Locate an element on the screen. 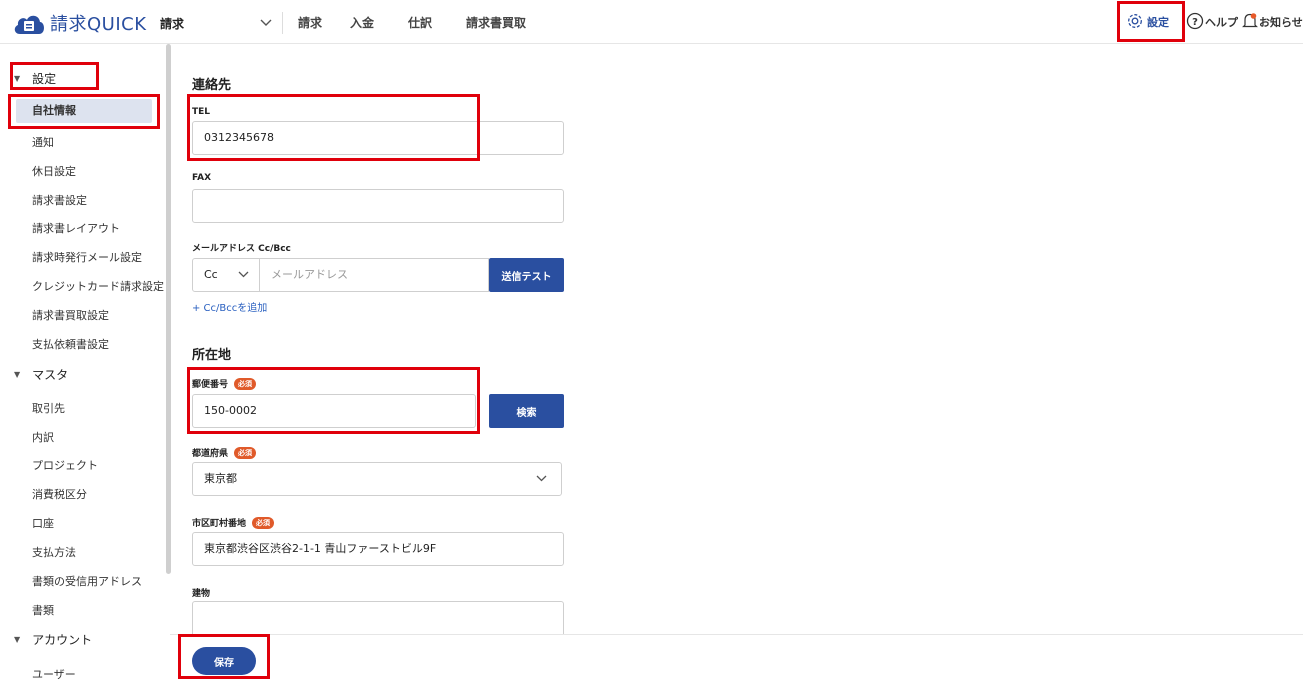 This screenshot has height=682, width=1303. search-address-button: 検索 is located at coordinates (526, 411).